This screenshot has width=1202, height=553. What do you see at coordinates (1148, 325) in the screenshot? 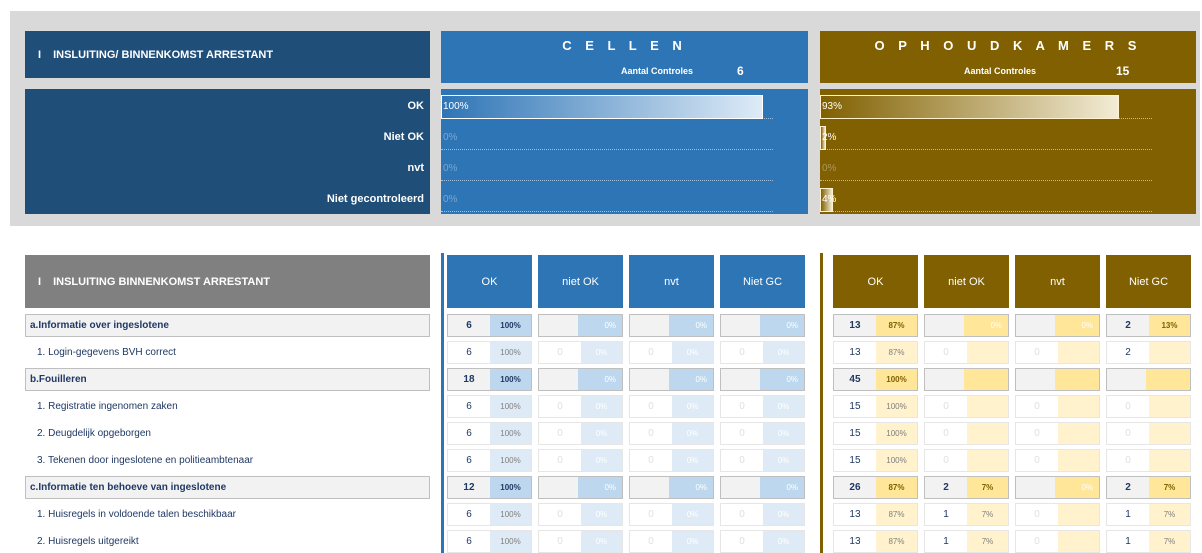
I see `table-cell-group: 2 13%` at bounding box center [1148, 325].